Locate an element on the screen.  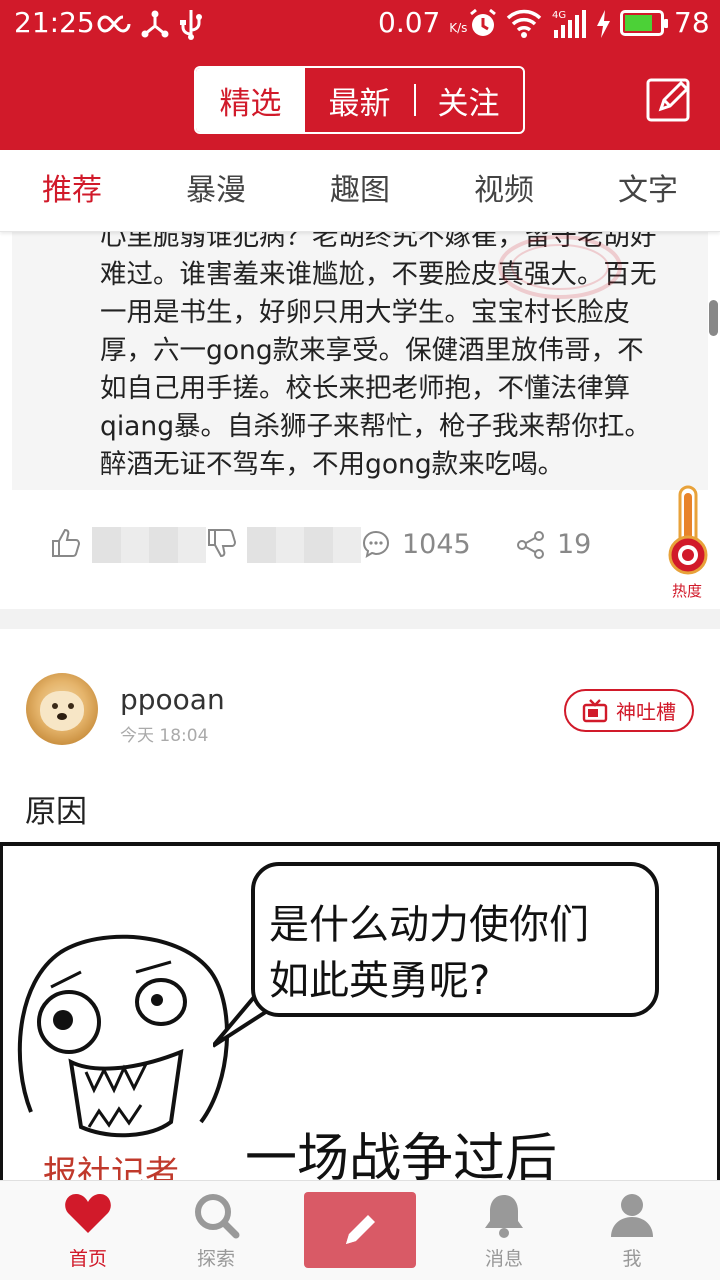
search-icon is located at coordinates (217, 1216).